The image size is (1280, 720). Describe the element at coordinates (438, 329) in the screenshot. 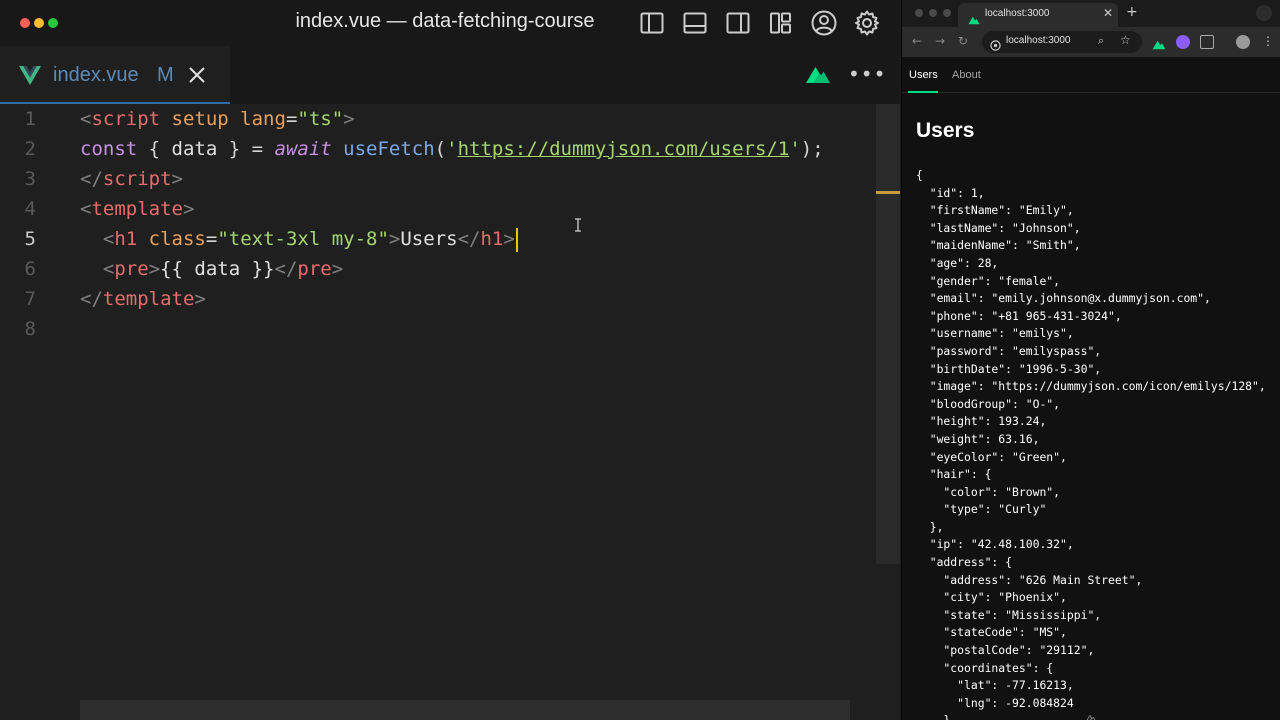

I see `code-line: 8` at that location.